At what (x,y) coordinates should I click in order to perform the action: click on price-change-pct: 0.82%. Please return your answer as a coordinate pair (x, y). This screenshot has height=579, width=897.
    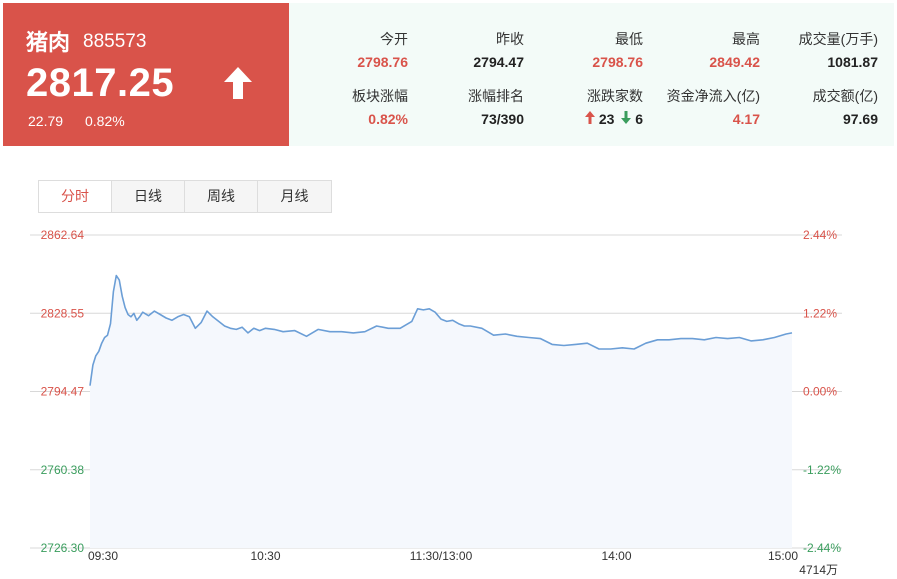
    Looking at the image, I should click on (105, 121).